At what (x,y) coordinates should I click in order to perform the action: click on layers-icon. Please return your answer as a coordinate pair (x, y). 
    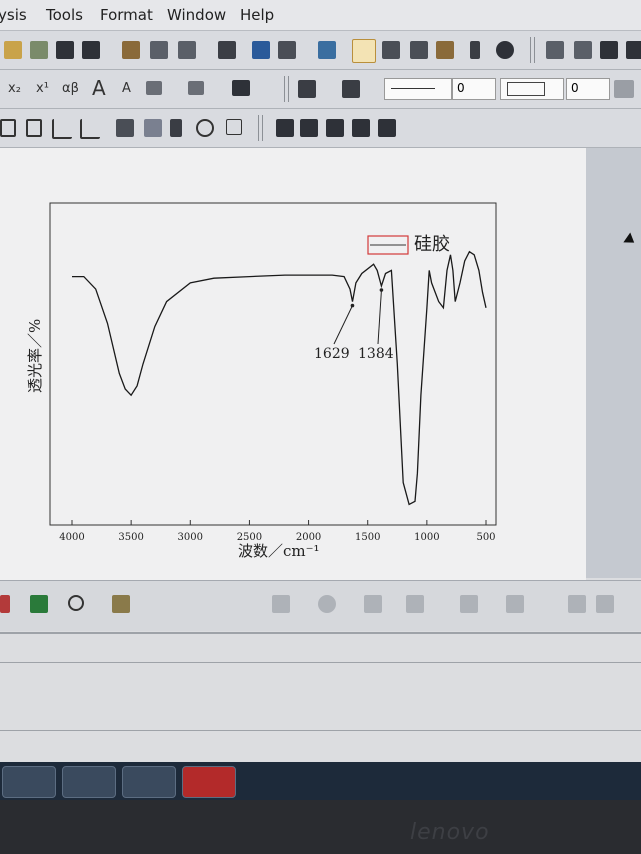
    Looking at the image, I should click on (287, 50).